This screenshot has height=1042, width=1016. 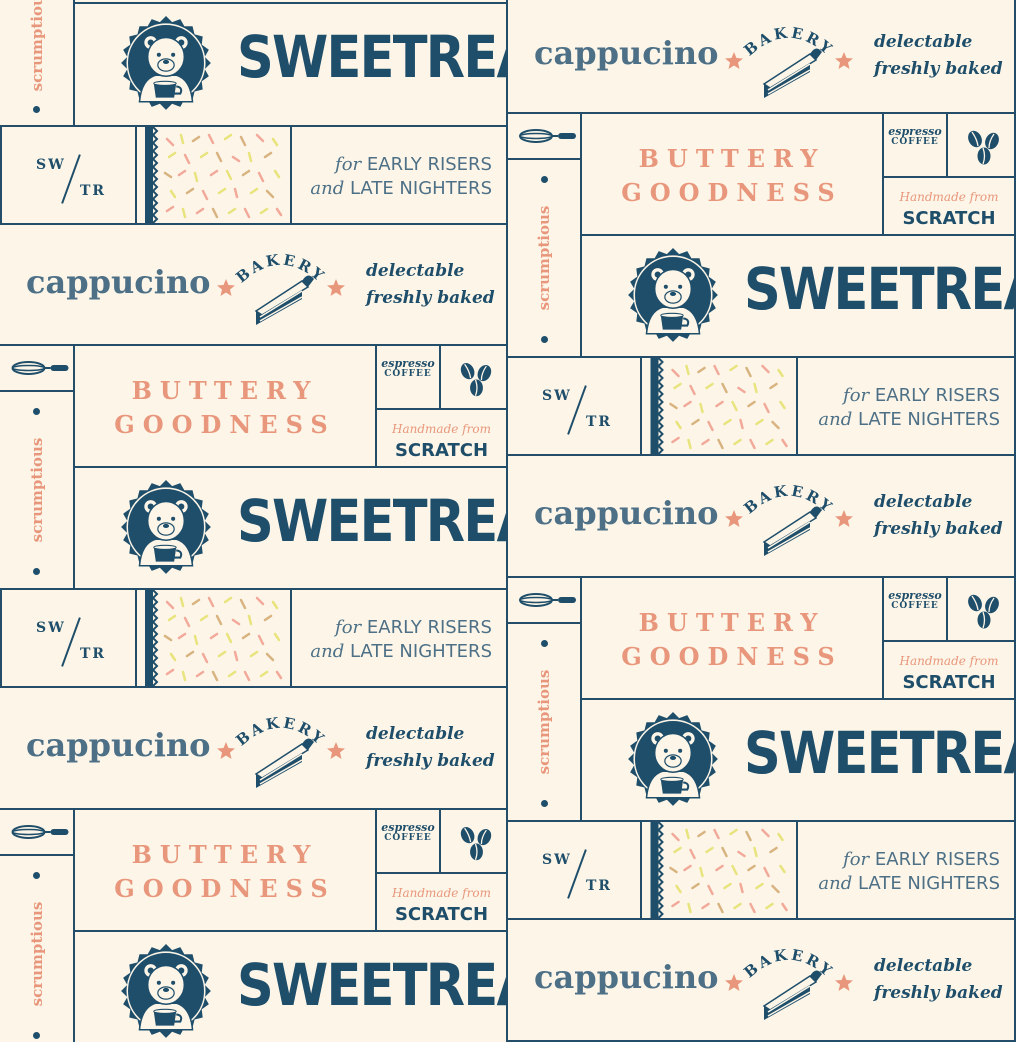 What do you see at coordinates (719, 870) in the screenshot?
I see `sprinkles-panel` at bounding box center [719, 870].